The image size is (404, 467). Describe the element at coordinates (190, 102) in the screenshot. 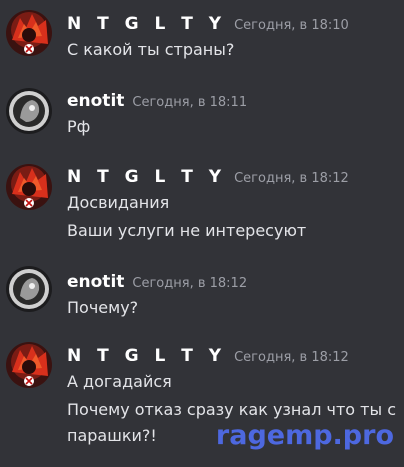

I see `timestamp: Сегодня, в 18:11` at that location.